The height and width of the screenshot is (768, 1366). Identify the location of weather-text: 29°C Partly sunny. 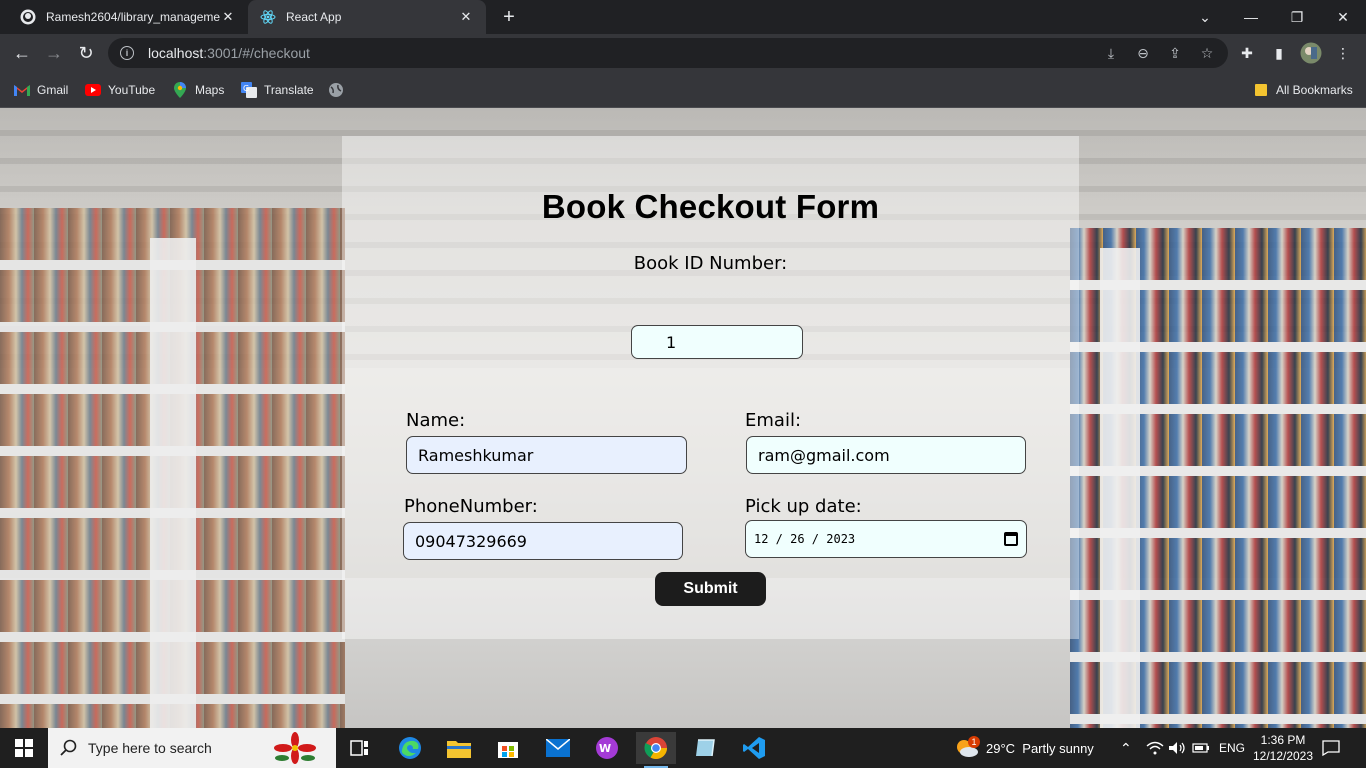
(1040, 748).